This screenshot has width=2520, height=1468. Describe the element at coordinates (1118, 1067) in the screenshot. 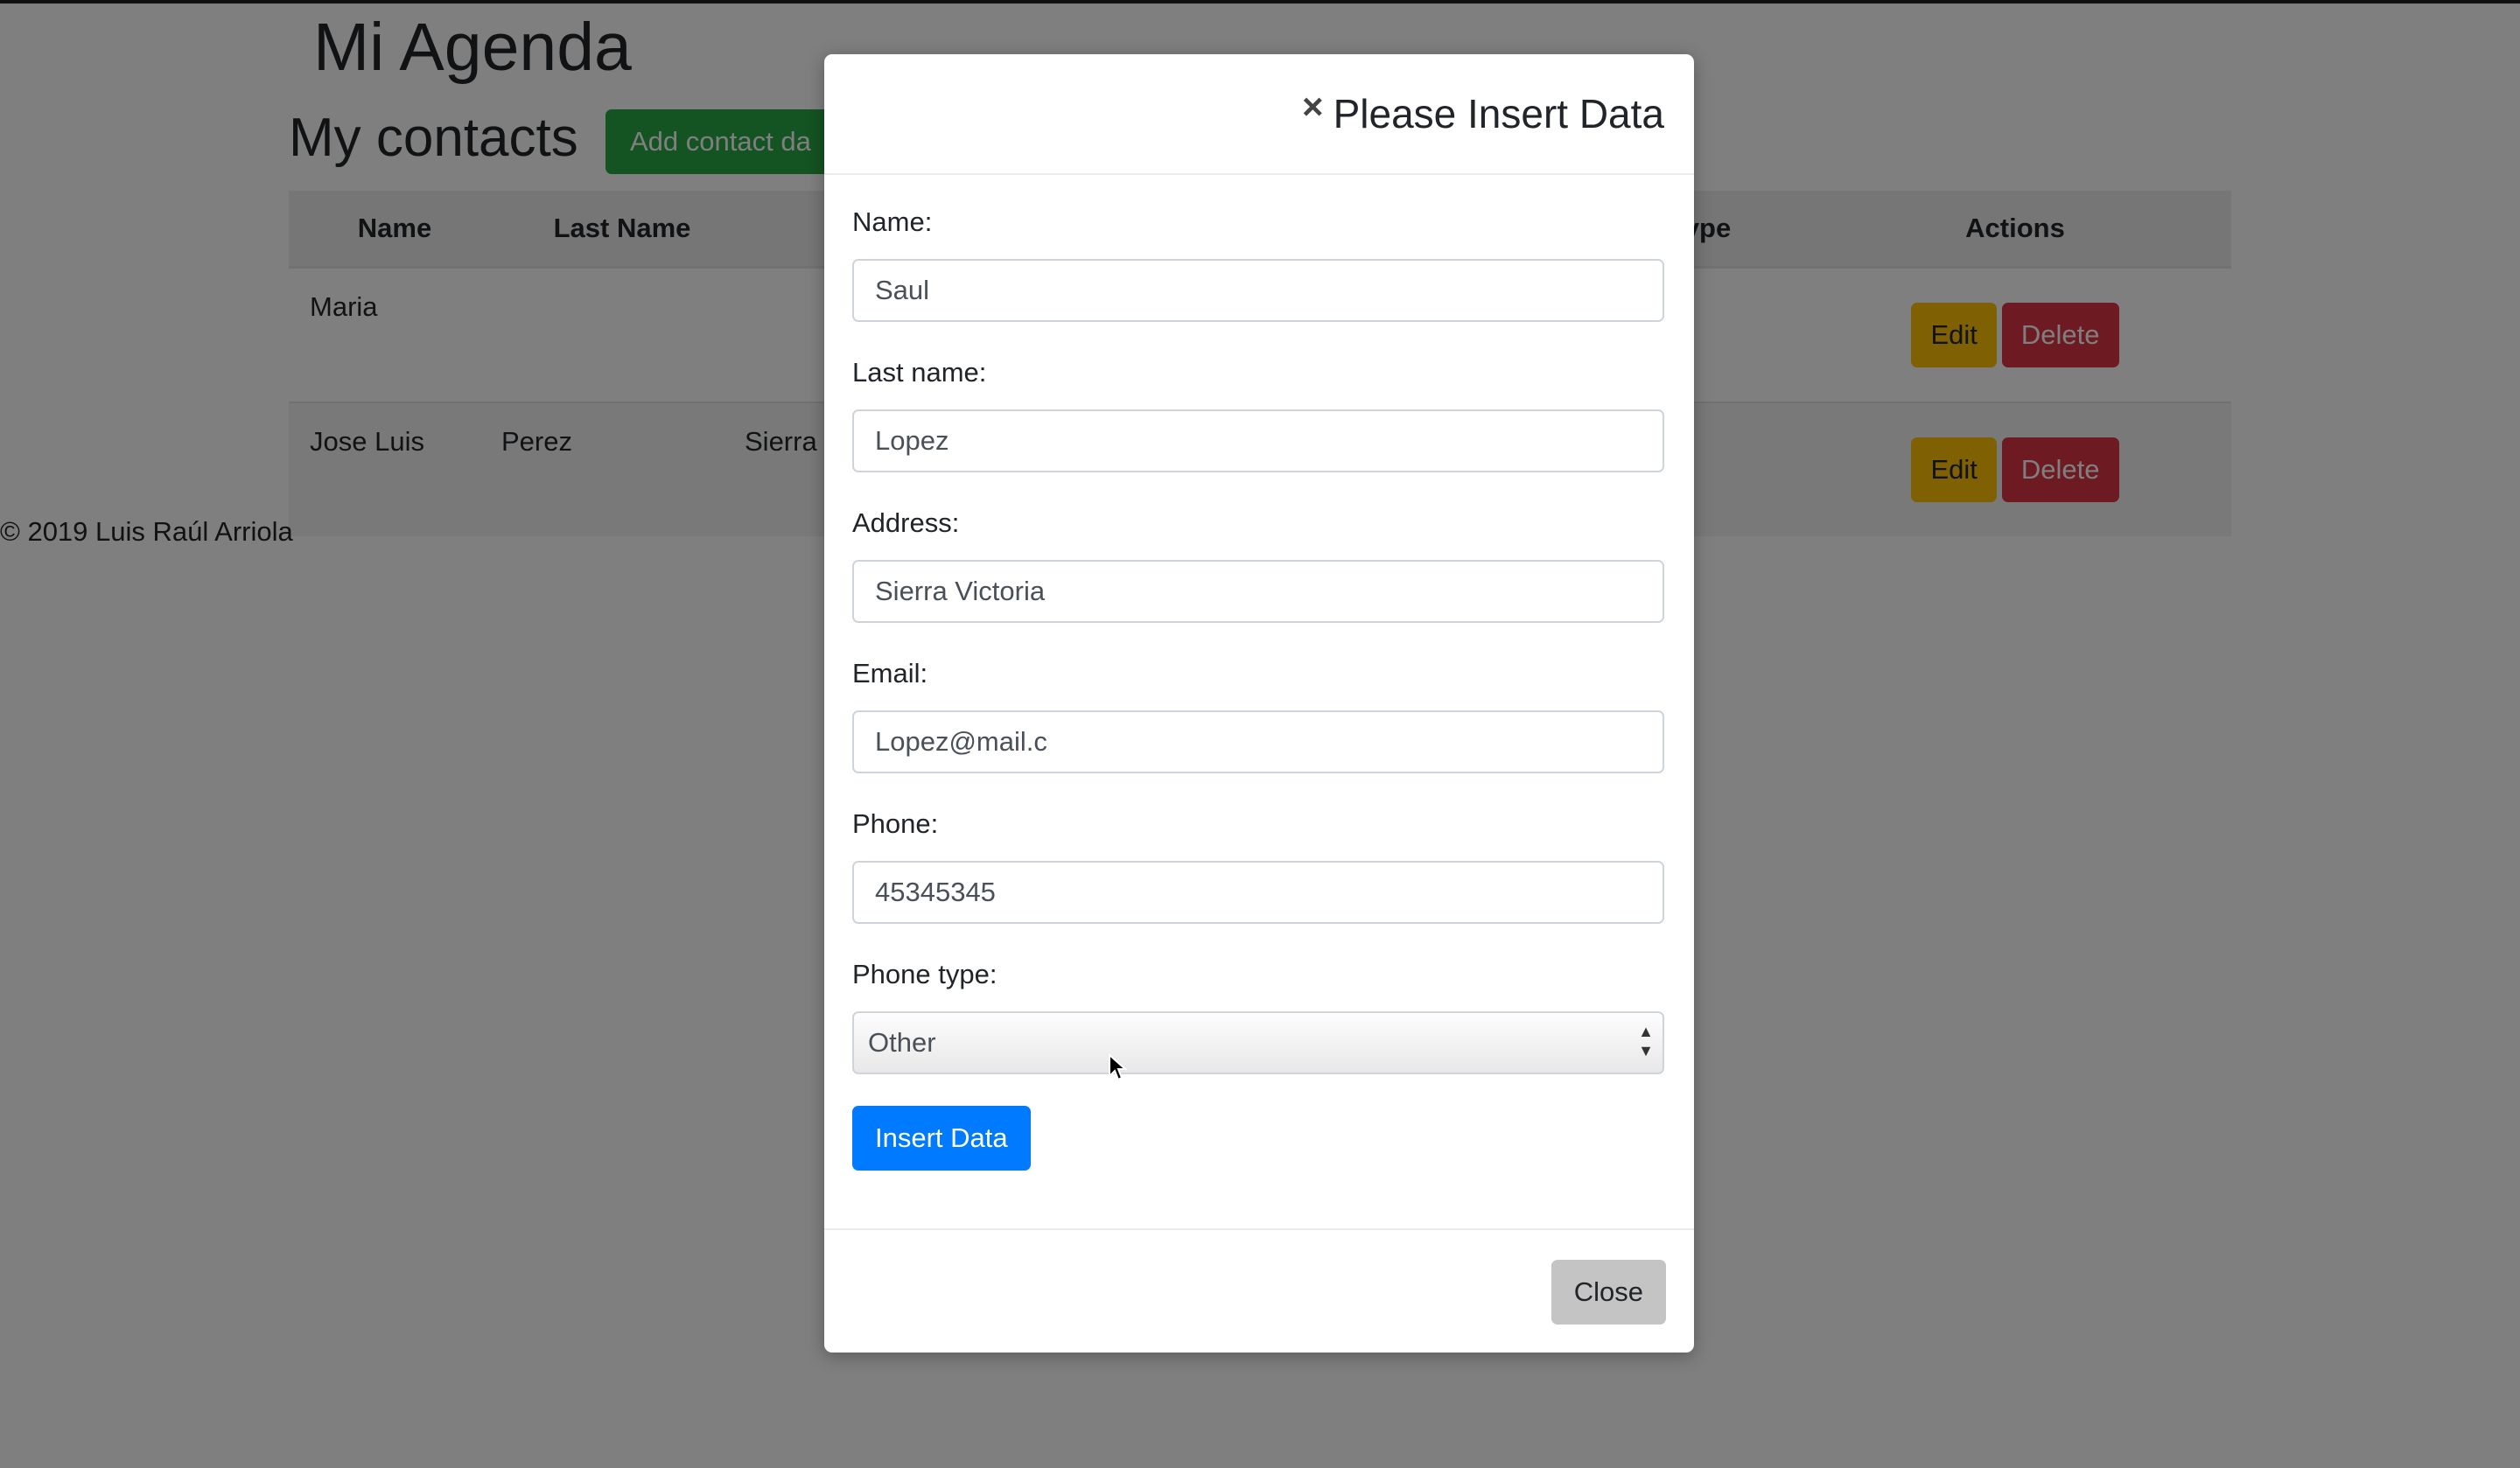

I see `mouse-pointer-icon` at that location.